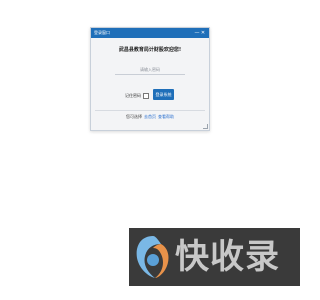 The image size is (320, 300). I want to click on welcome-heading: 武昌县教育局计财股欢迎您!, so click(150, 50).